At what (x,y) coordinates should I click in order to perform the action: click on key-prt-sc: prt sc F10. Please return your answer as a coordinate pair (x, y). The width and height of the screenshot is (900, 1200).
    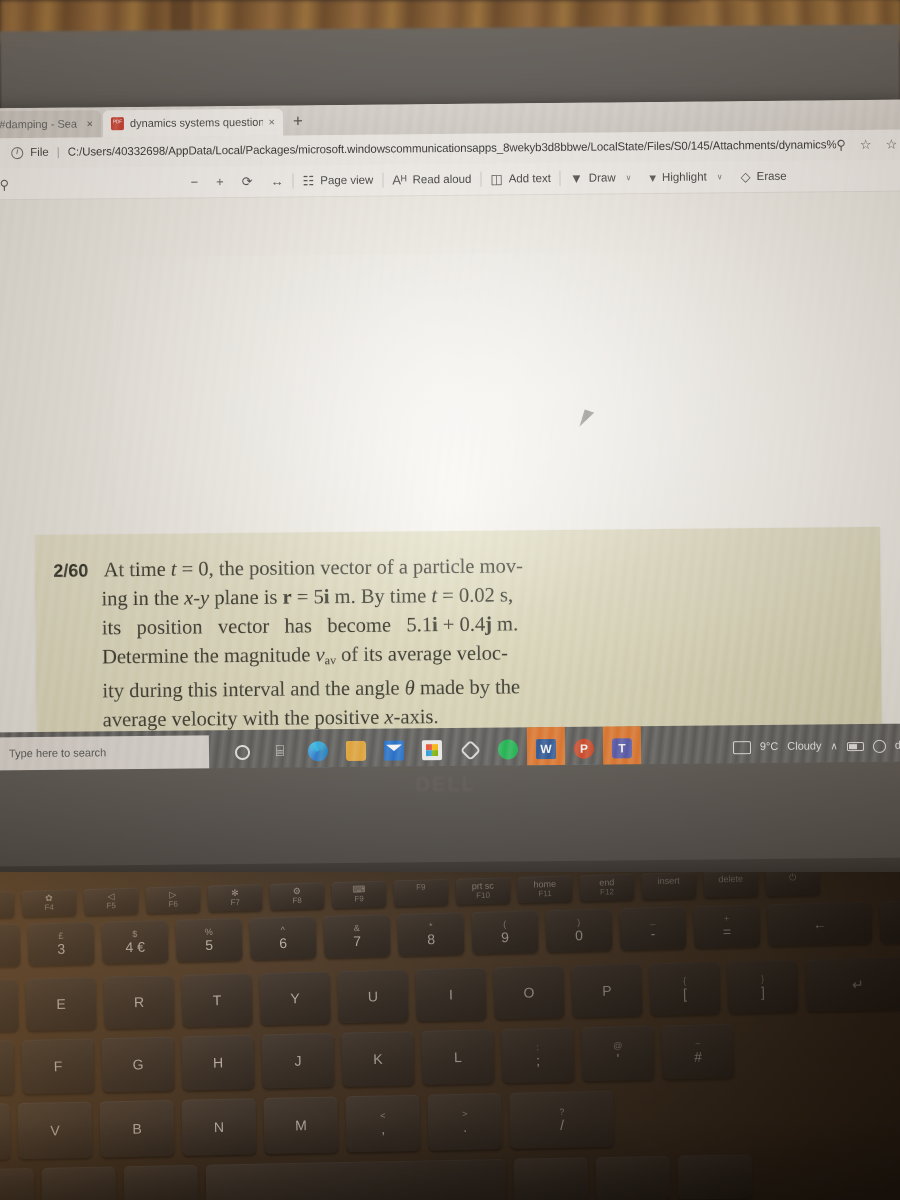
    Looking at the image, I should click on (483, 891).